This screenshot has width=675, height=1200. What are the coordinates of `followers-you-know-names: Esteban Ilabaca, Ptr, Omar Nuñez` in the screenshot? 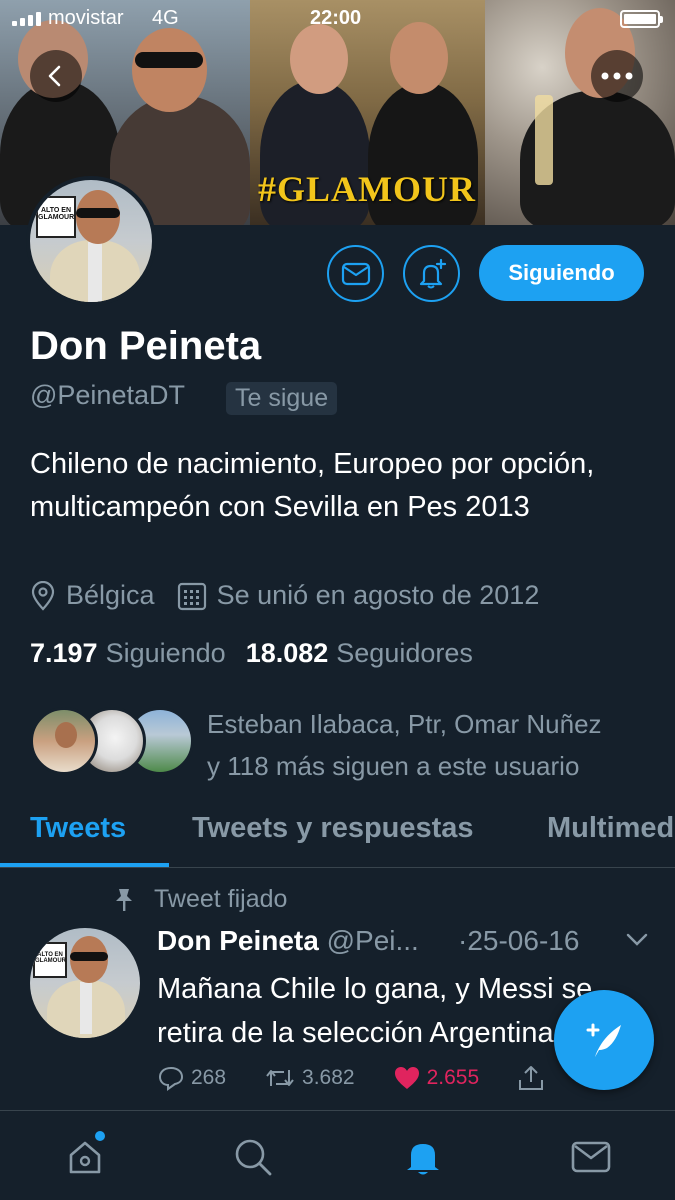 It's located at (404, 724).